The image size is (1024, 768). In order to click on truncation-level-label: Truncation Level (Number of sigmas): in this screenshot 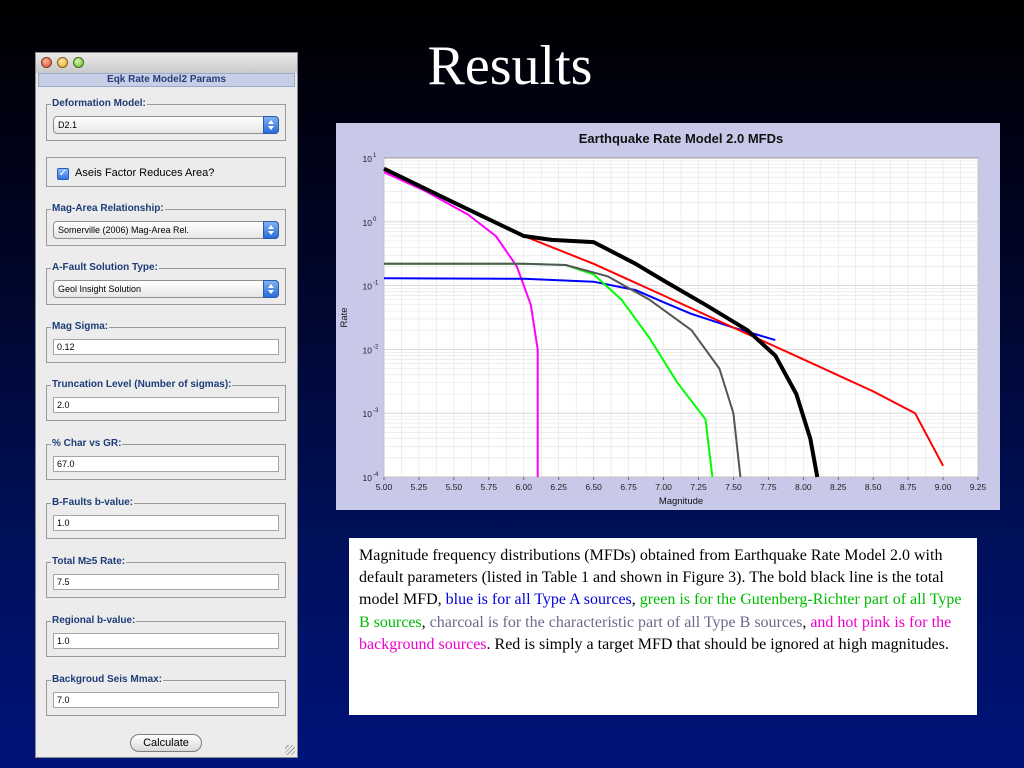, I will do `click(142, 385)`.